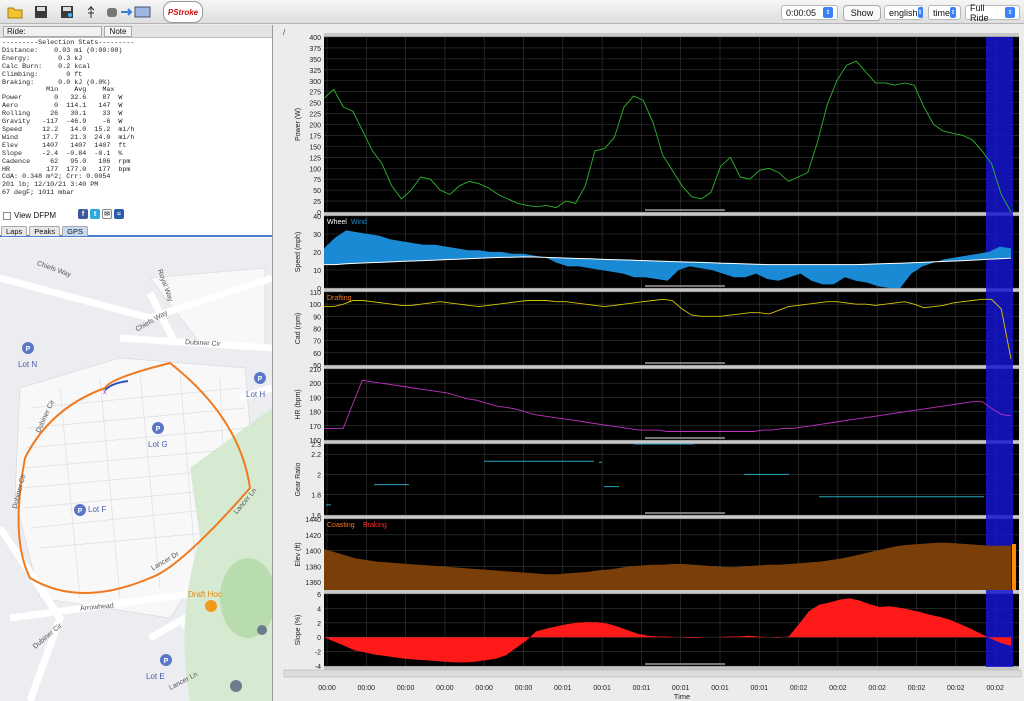 This screenshot has height=701, width=1024. What do you see at coordinates (671, 404) in the screenshot?
I see `panel-background` at bounding box center [671, 404].